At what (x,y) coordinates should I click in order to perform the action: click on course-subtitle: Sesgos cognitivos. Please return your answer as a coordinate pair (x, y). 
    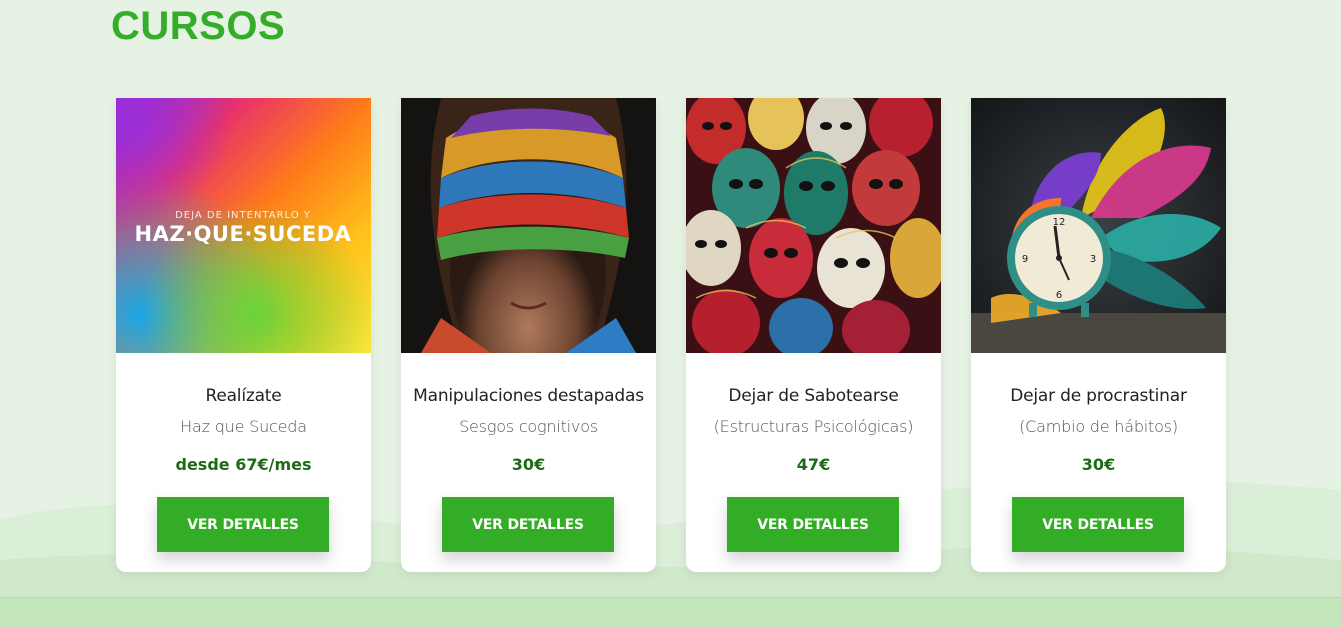
    Looking at the image, I should click on (528, 426).